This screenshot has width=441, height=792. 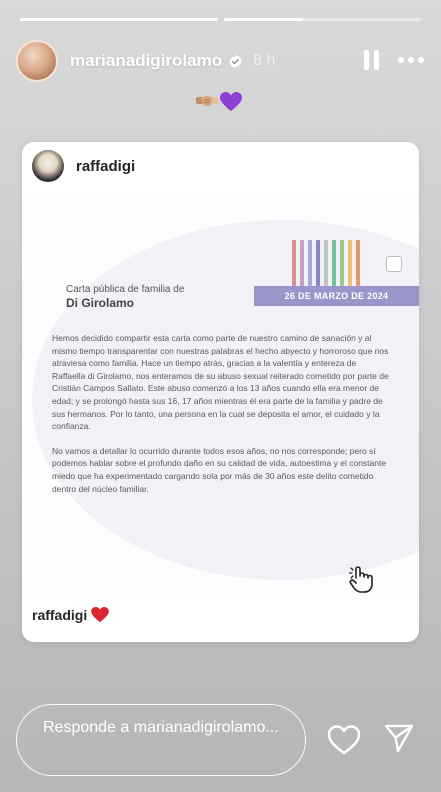 I want to click on rainbow-stripes-top, so click(x=327, y=263).